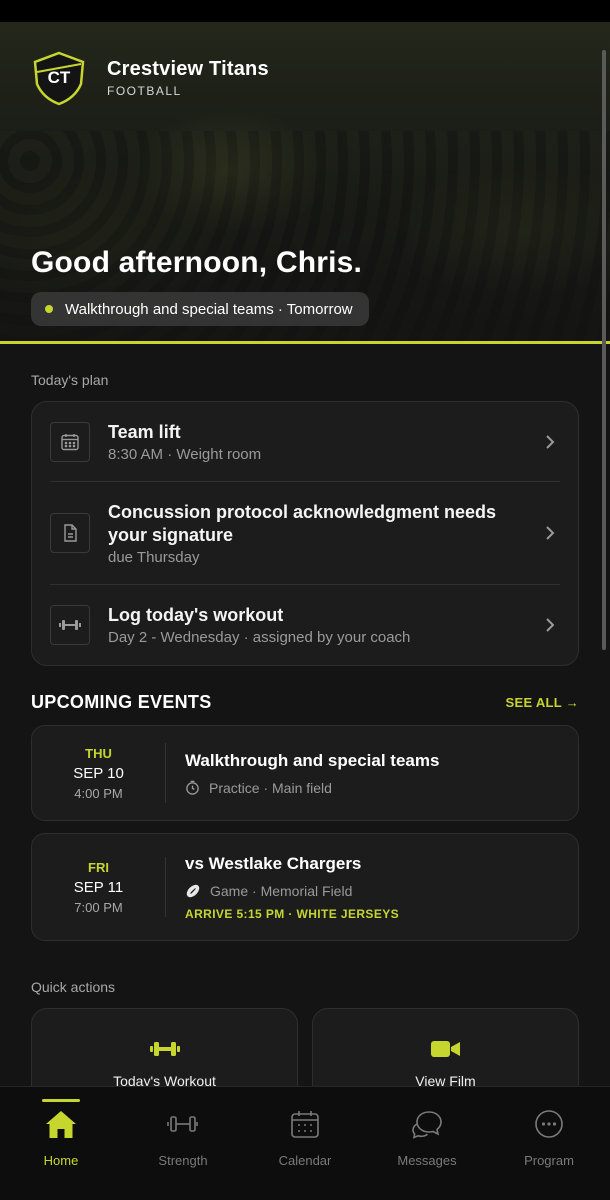 The width and height of the screenshot is (610, 1200). I want to click on quick-action-view-film: View Film, so click(445, 1047).